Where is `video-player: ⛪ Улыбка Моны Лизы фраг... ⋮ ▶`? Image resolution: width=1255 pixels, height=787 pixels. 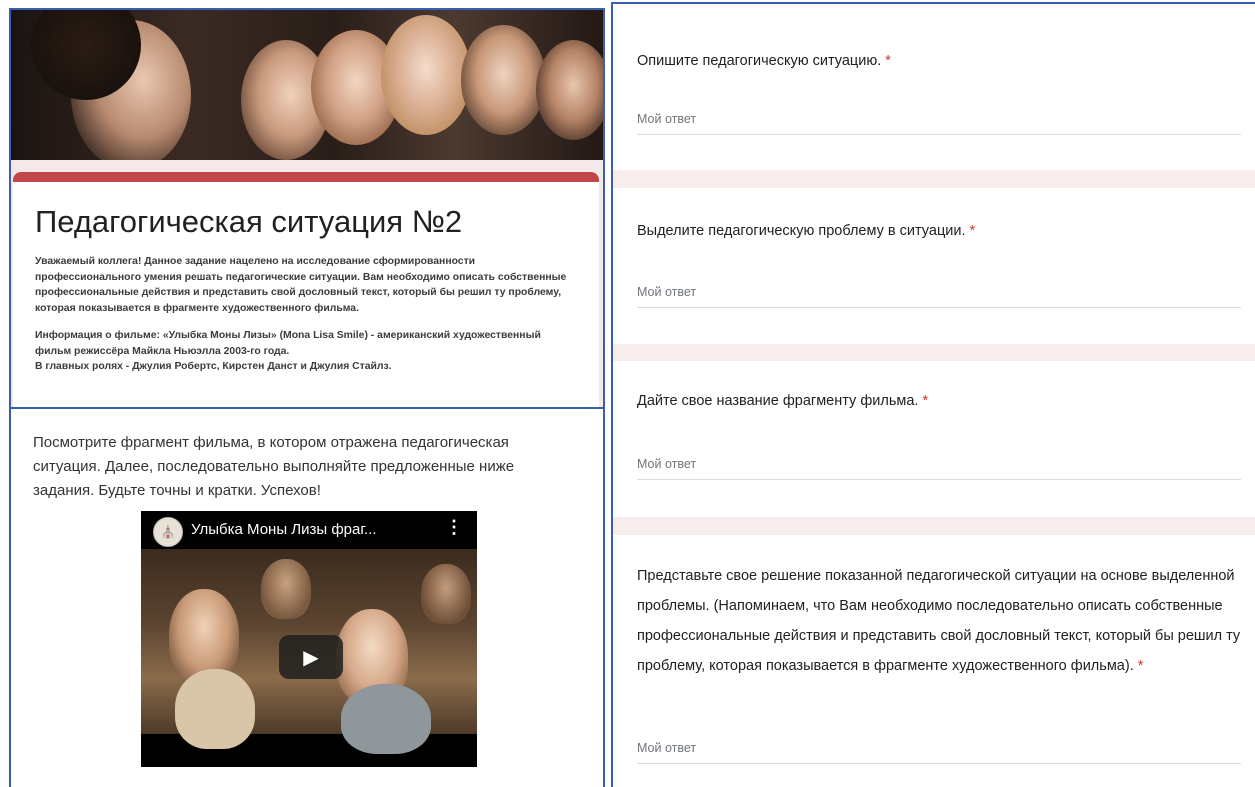 video-player: ⛪ Улыбка Моны Лизы фраг... ⋮ ▶ is located at coordinates (309, 639).